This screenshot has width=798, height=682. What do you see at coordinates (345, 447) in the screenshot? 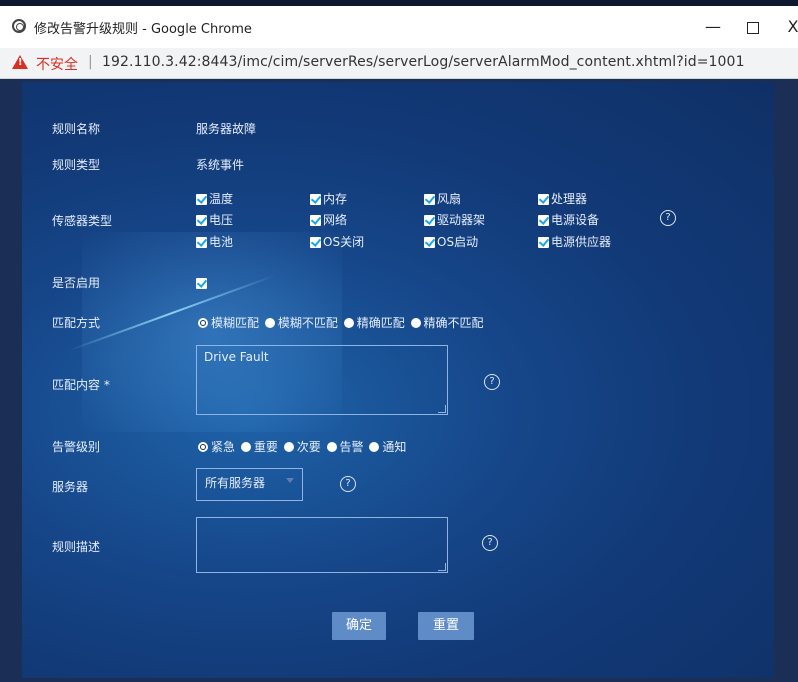
I see `alarm-level-option-warning: 告警` at bounding box center [345, 447].